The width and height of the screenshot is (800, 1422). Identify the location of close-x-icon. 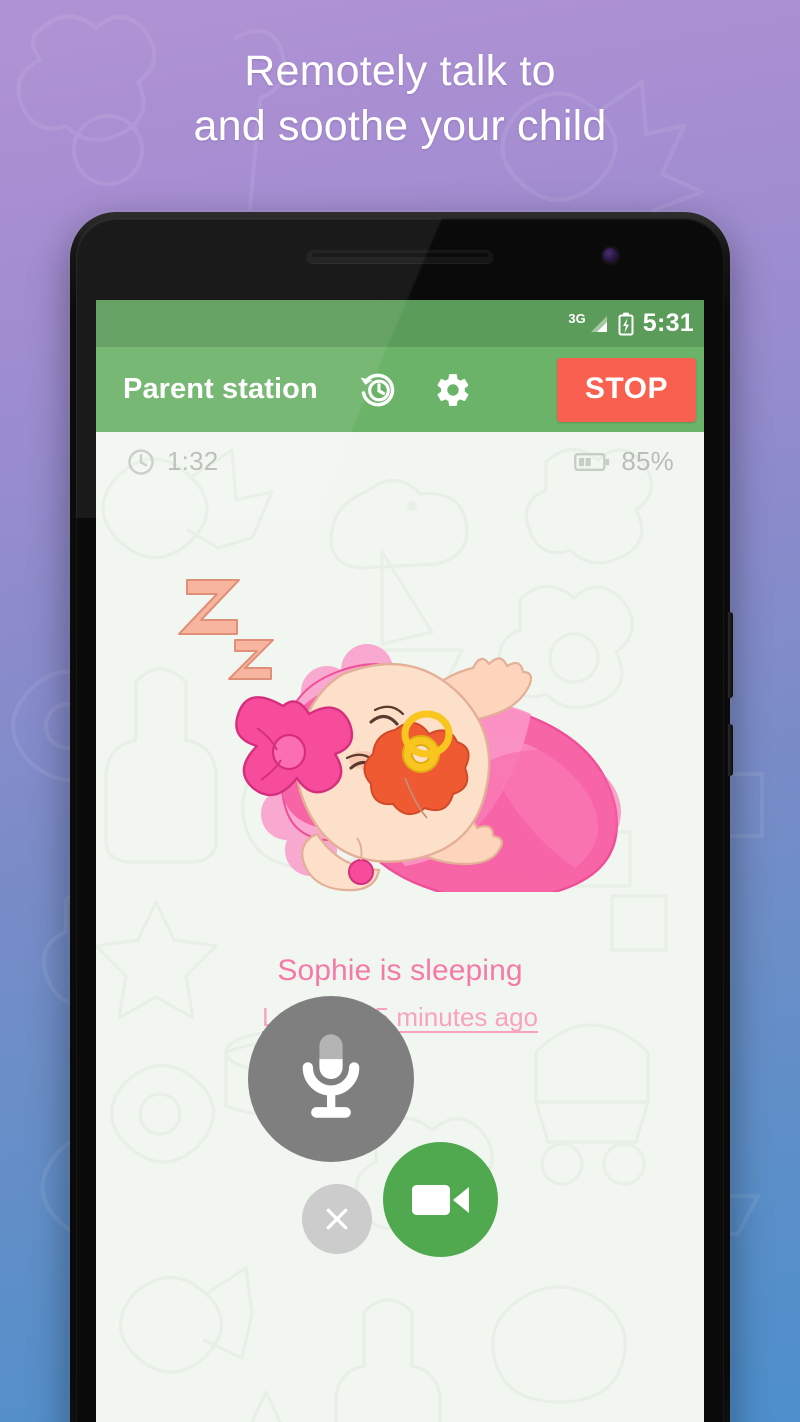
(337, 1219).